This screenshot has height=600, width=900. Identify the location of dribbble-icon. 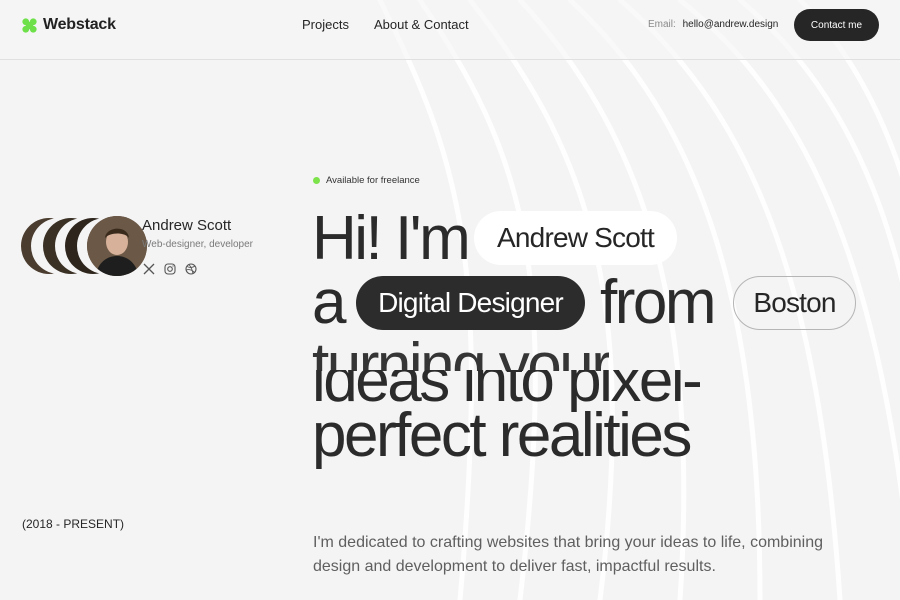
(191, 269).